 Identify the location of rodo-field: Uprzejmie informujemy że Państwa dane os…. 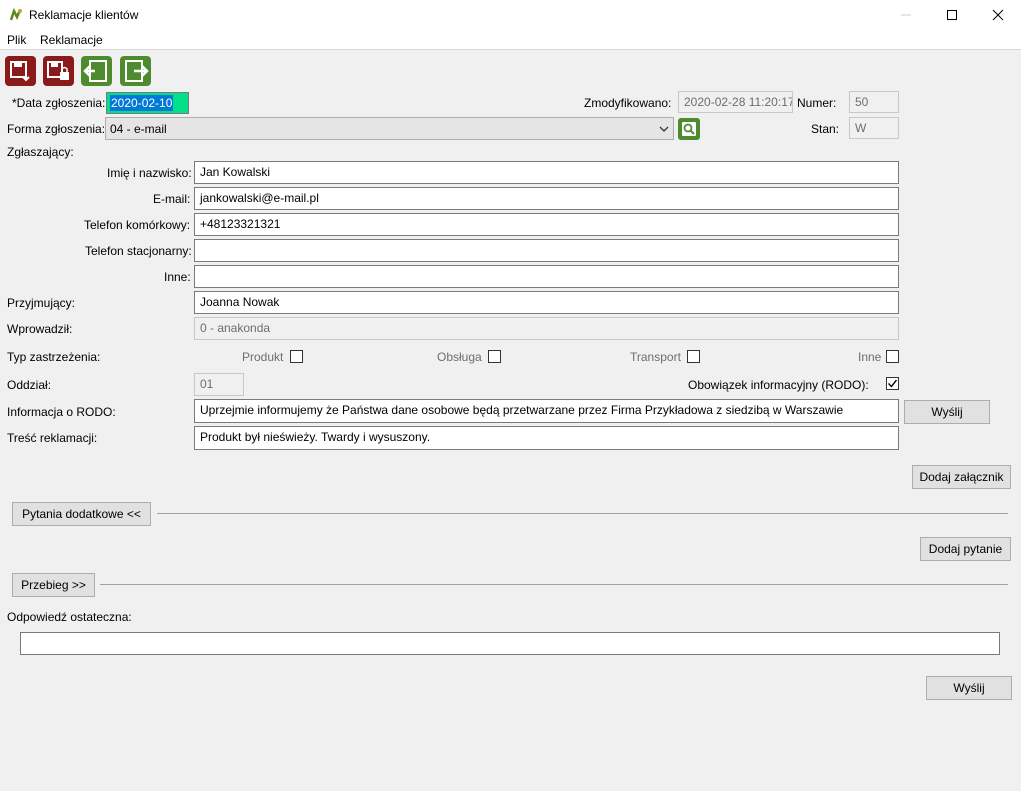
(546, 411).